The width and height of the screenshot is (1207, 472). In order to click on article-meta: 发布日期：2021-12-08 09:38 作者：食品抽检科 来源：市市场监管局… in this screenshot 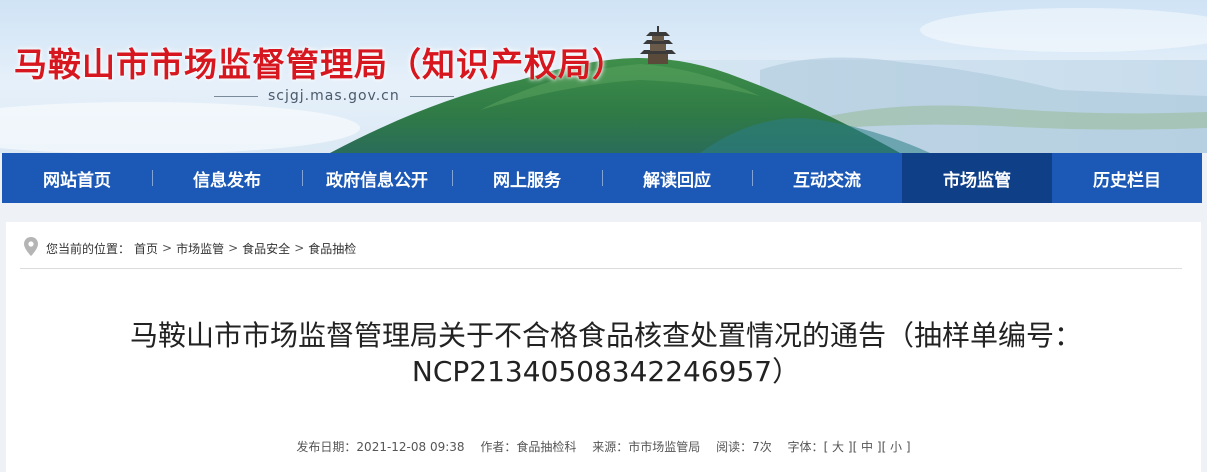, I will do `click(603, 446)`.